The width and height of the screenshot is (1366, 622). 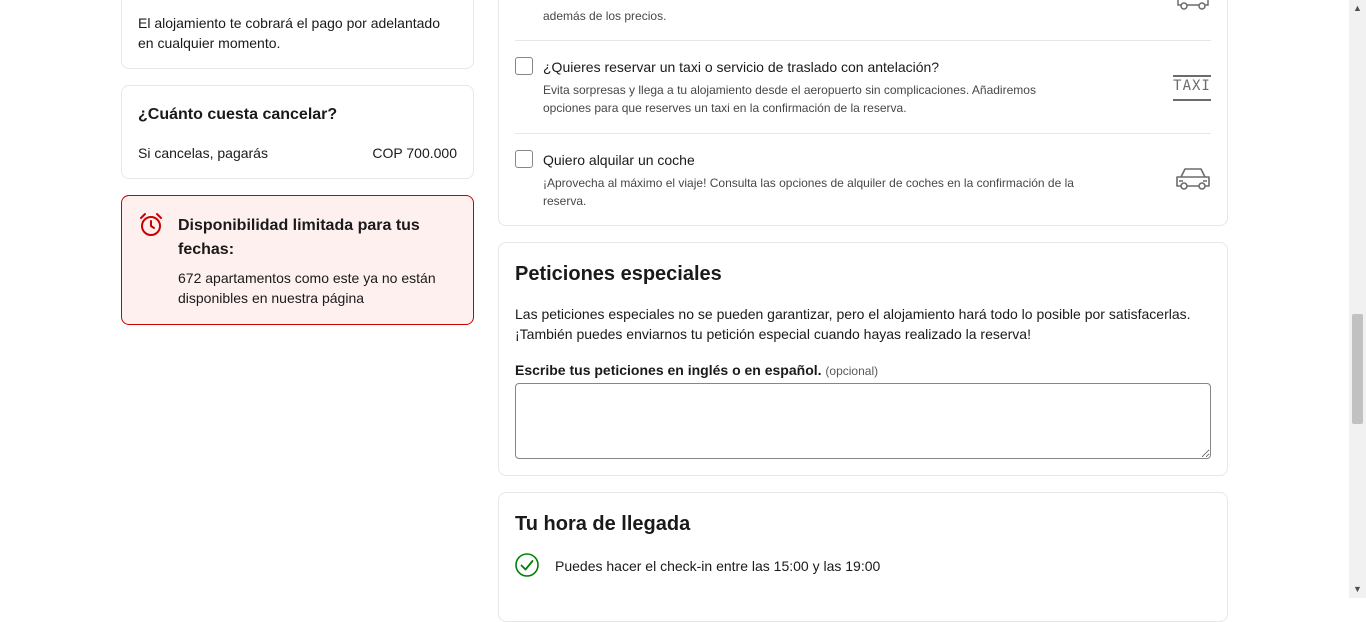 What do you see at coordinates (1357, 299) in the screenshot?
I see `page-scrollbar: ▲ ▼` at bounding box center [1357, 299].